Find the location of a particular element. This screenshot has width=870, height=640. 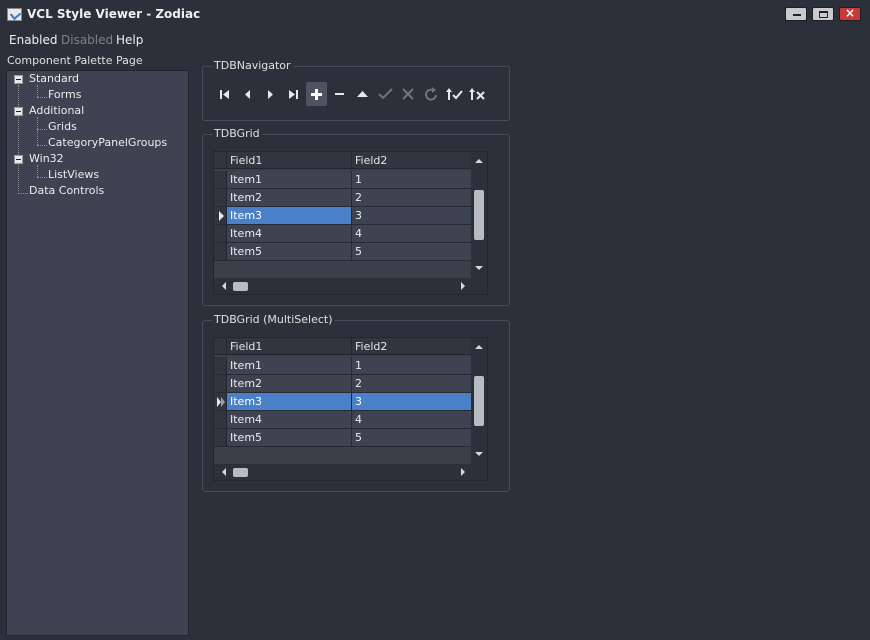

post-edit-button is located at coordinates (385, 94).